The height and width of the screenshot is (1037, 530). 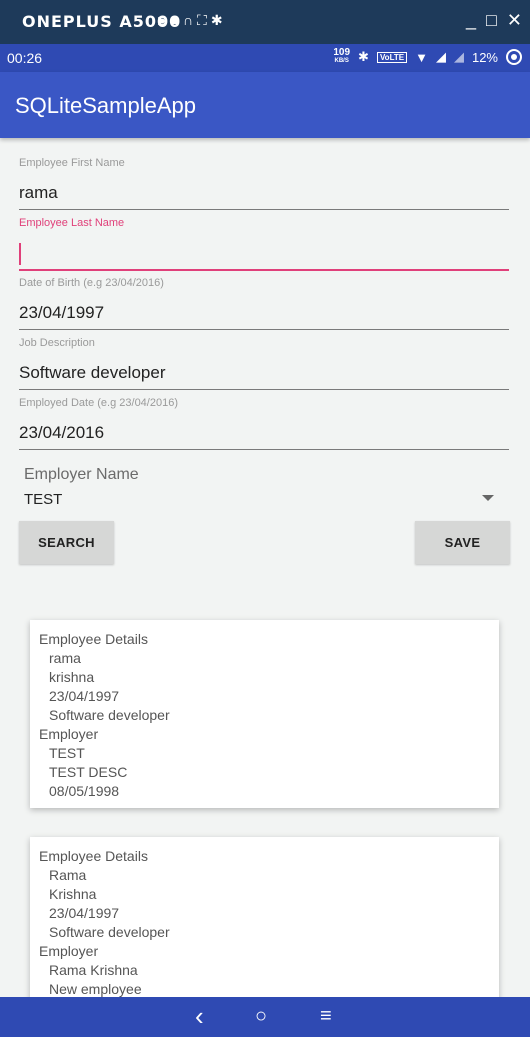 I want to click on employer-spinner: TEST, so click(x=259, y=501).